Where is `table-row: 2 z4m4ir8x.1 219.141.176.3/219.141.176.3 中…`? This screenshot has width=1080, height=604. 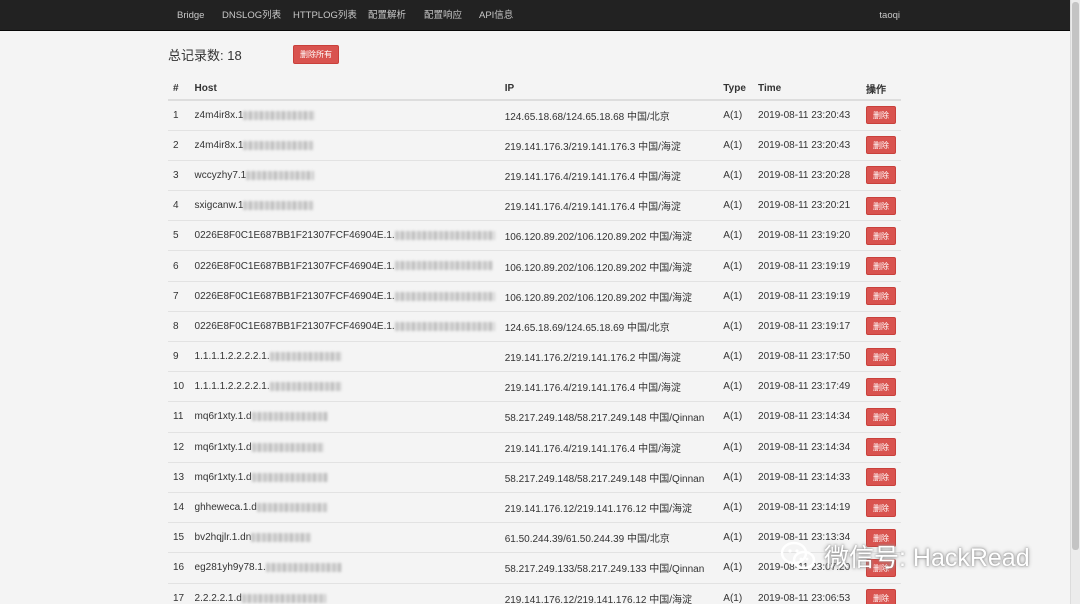 table-row: 2 z4m4ir8x.1 219.141.176.3/219.141.176.3 中… is located at coordinates (534, 145).